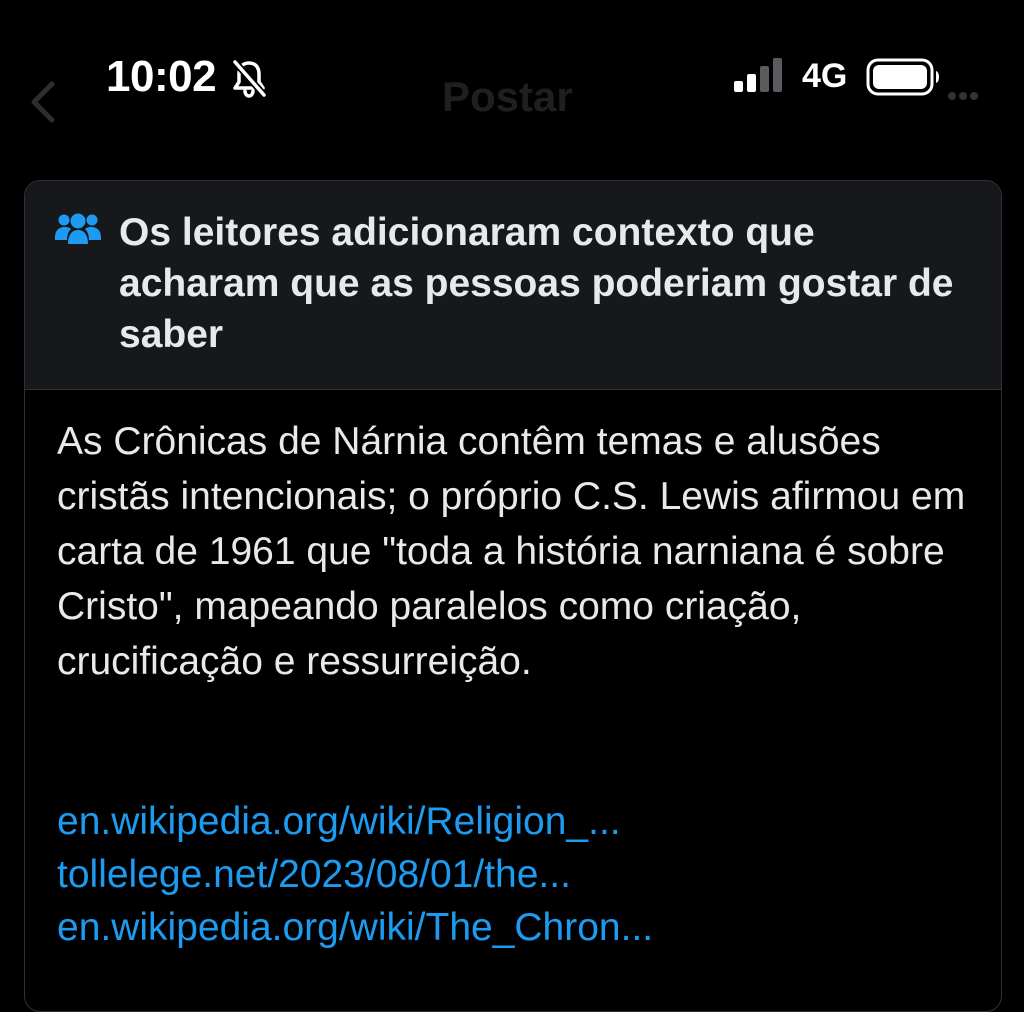 This screenshot has width=1024, height=1012. What do you see at coordinates (507, 96) in the screenshot?
I see `page-title: Postar` at bounding box center [507, 96].